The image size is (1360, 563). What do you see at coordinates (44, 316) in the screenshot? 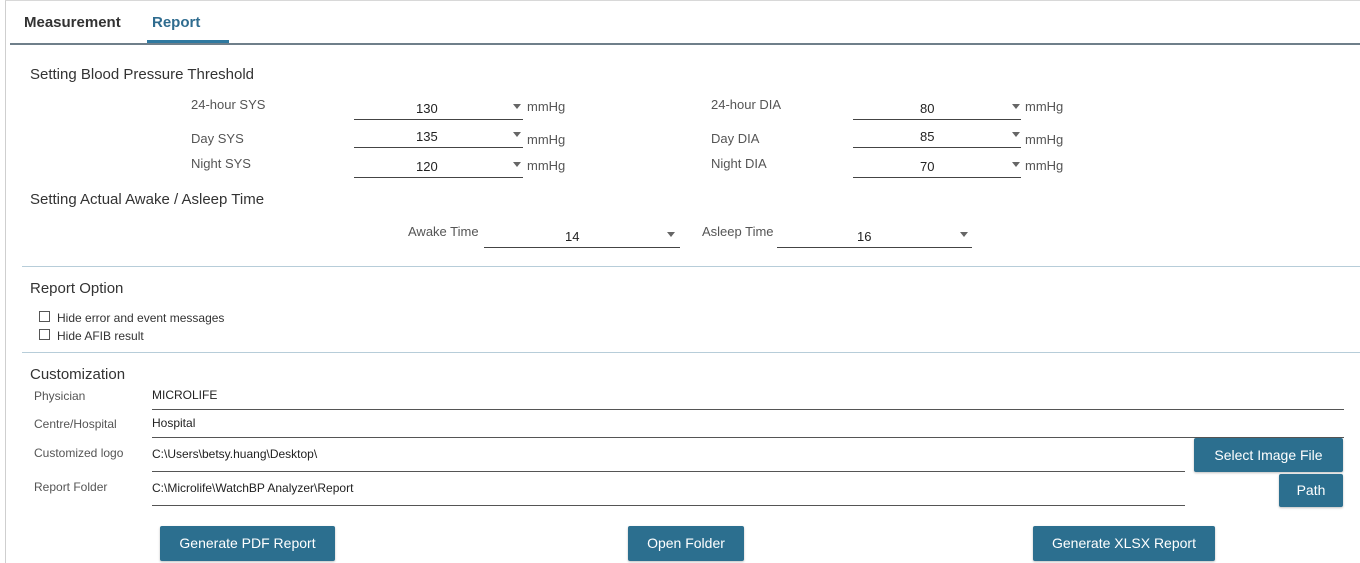
I see `checkbox-hide-errors` at bounding box center [44, 316].